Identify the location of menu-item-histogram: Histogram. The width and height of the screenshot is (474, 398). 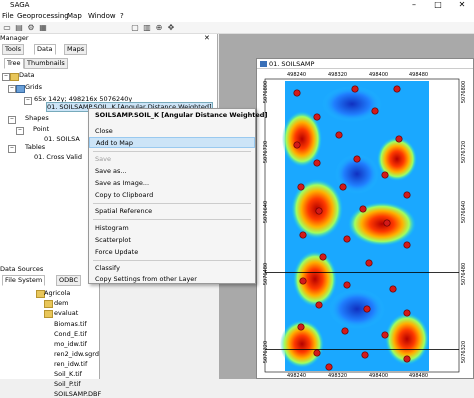
(172, 228).